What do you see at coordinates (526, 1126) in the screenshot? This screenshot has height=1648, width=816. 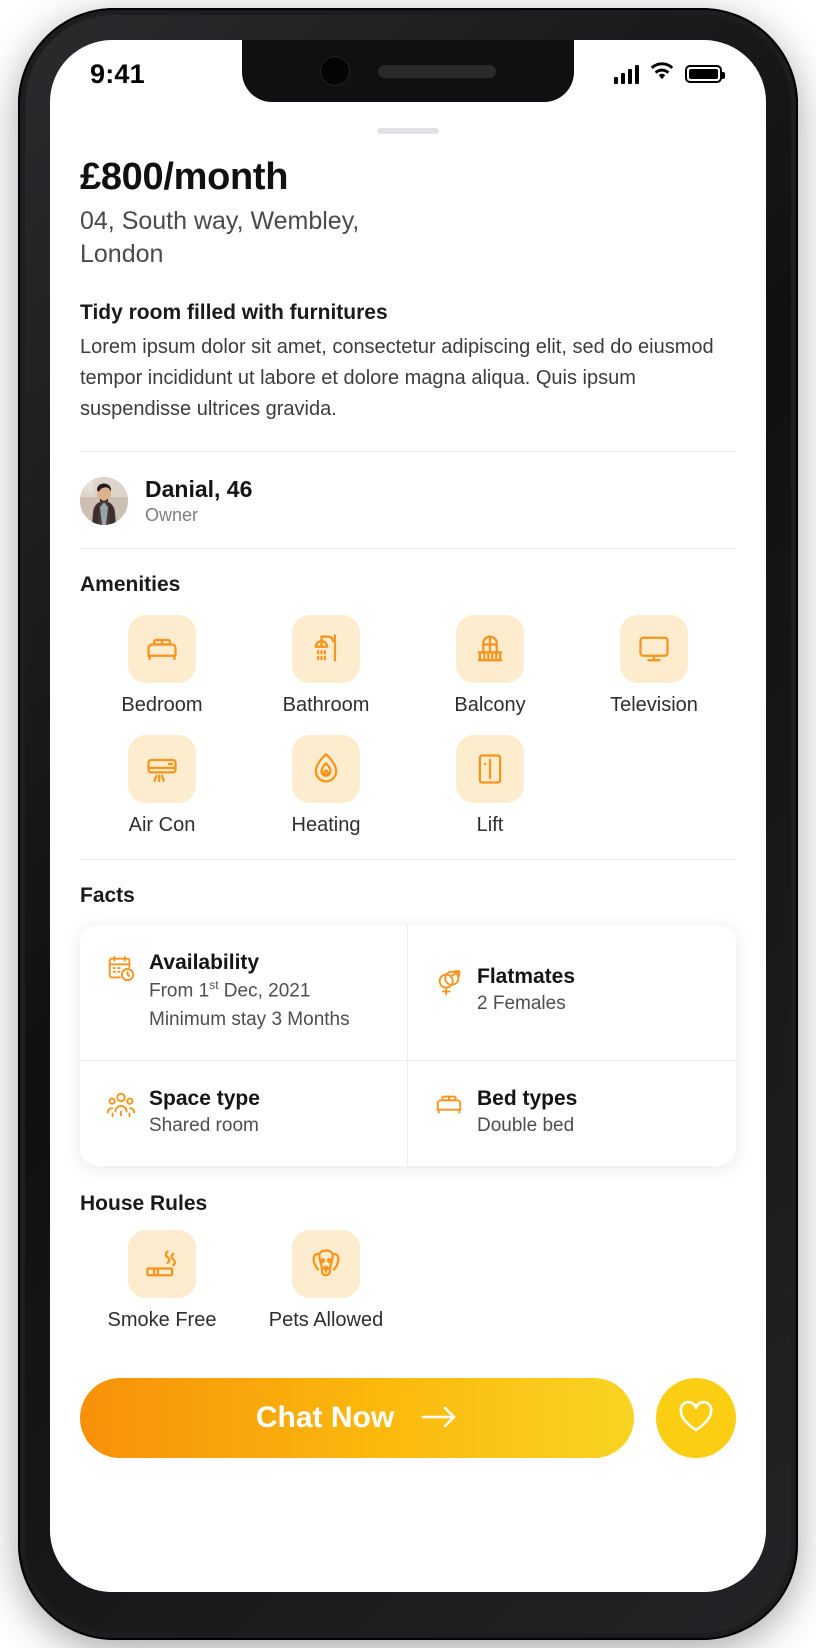 I see `fact-line-1: Double bed` at bounding box center [526, 1126].